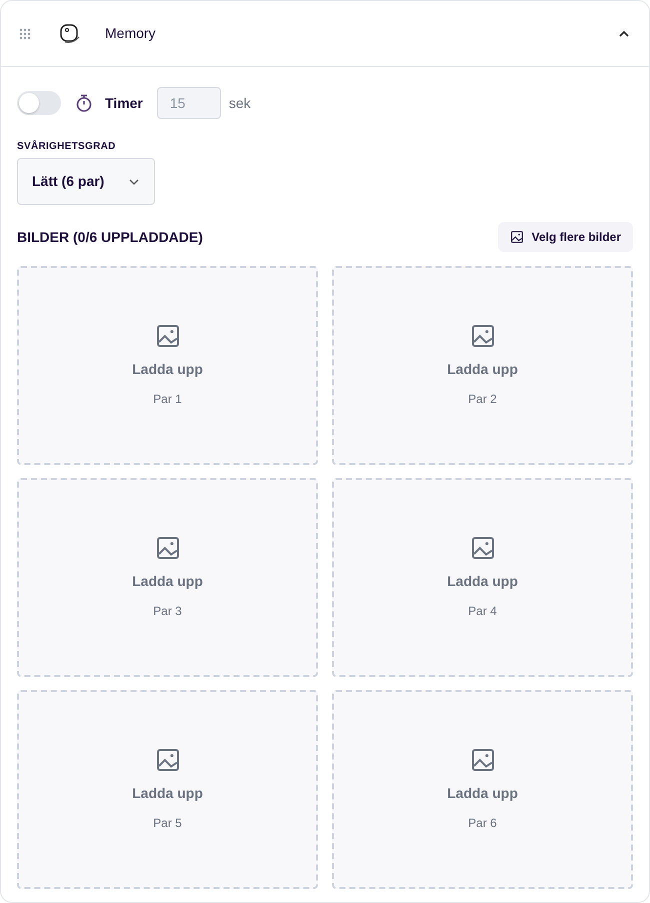  I want to click on upload-slot: Ladda upp Par 3, so click(167, 577).